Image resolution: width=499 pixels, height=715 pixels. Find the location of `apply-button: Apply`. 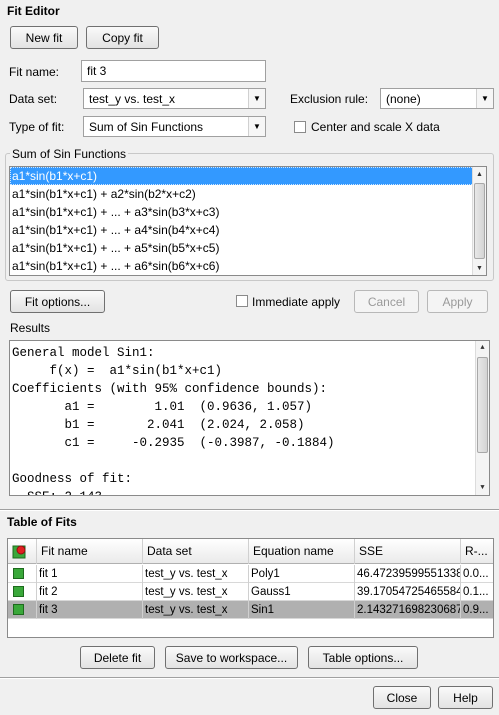

apply-button: Apply is located at coordinates (457, 301).